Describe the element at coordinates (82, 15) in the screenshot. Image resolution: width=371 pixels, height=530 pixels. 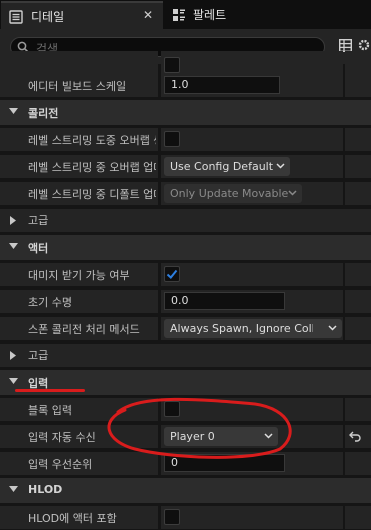
I see `tab-details: 디테일 ✕` at that location.